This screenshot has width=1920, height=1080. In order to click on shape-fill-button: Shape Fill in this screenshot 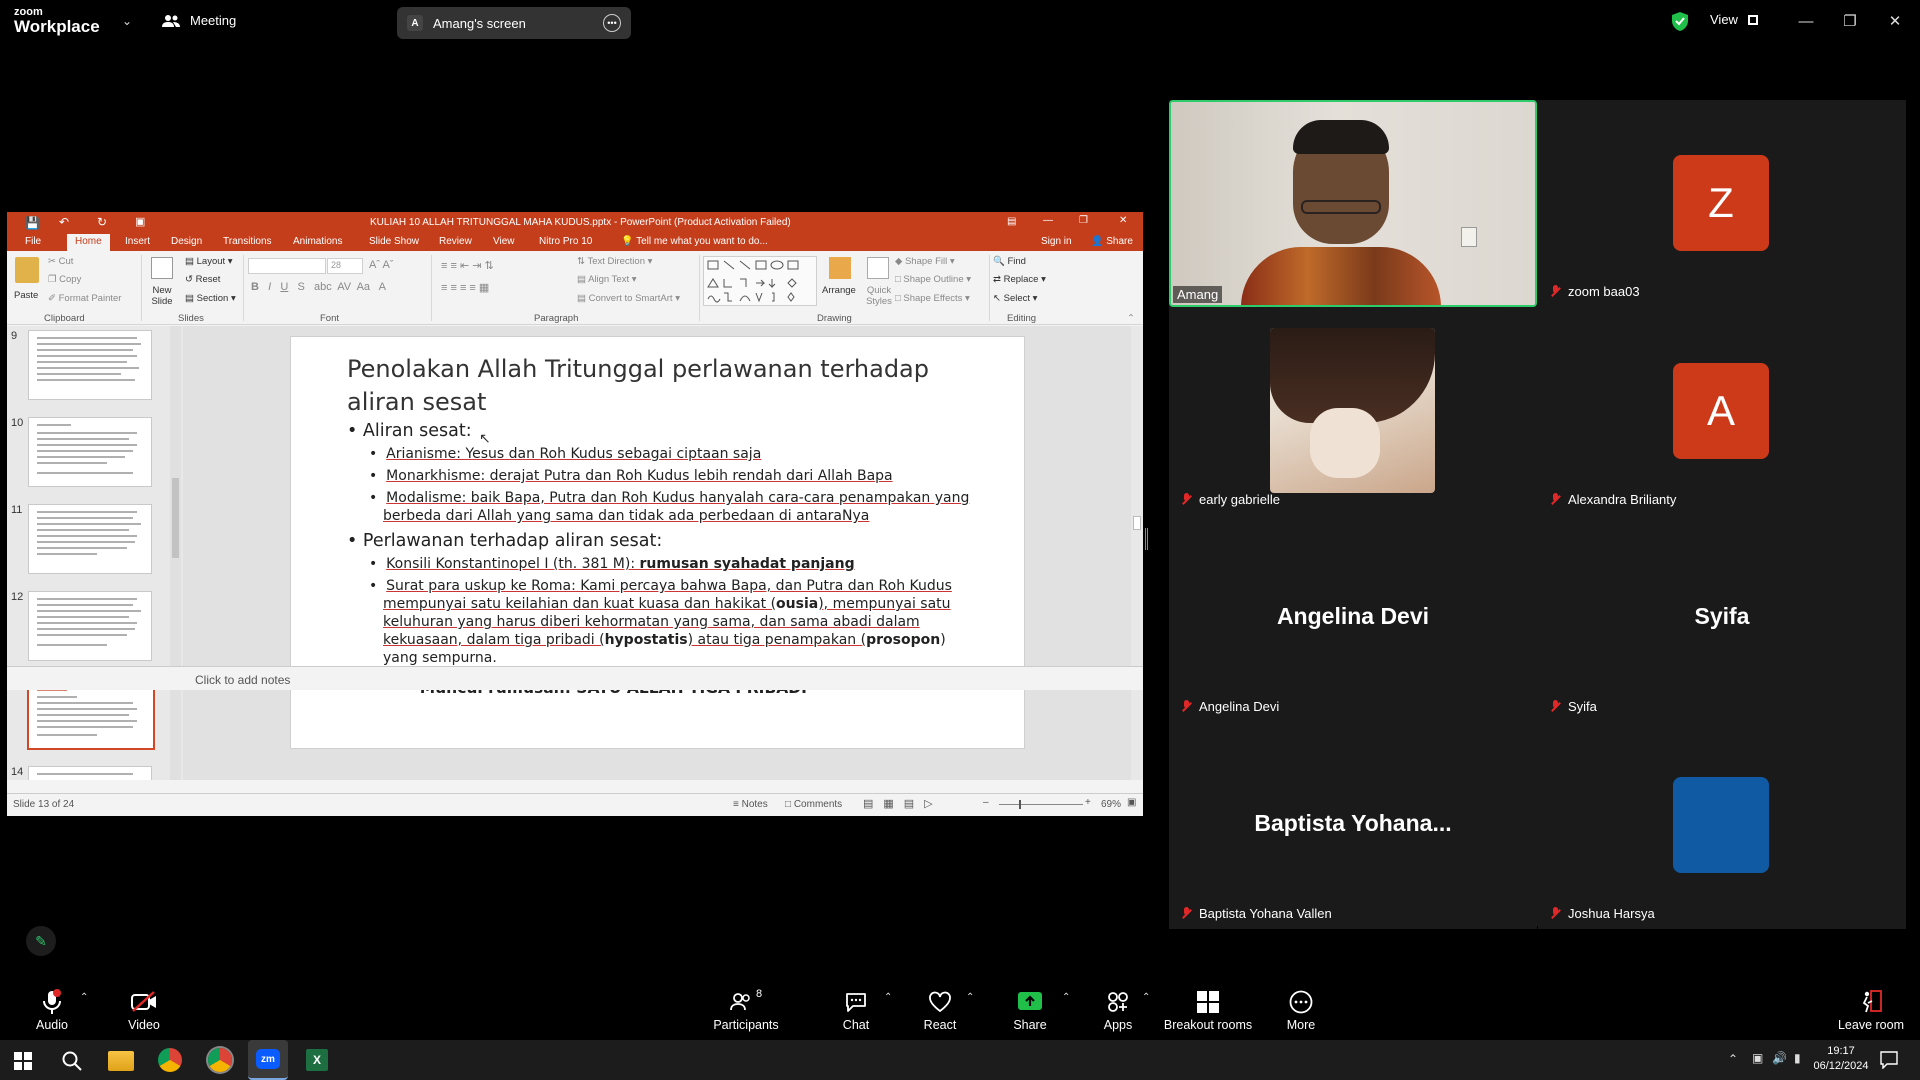, I will do `click(926, 261)`.